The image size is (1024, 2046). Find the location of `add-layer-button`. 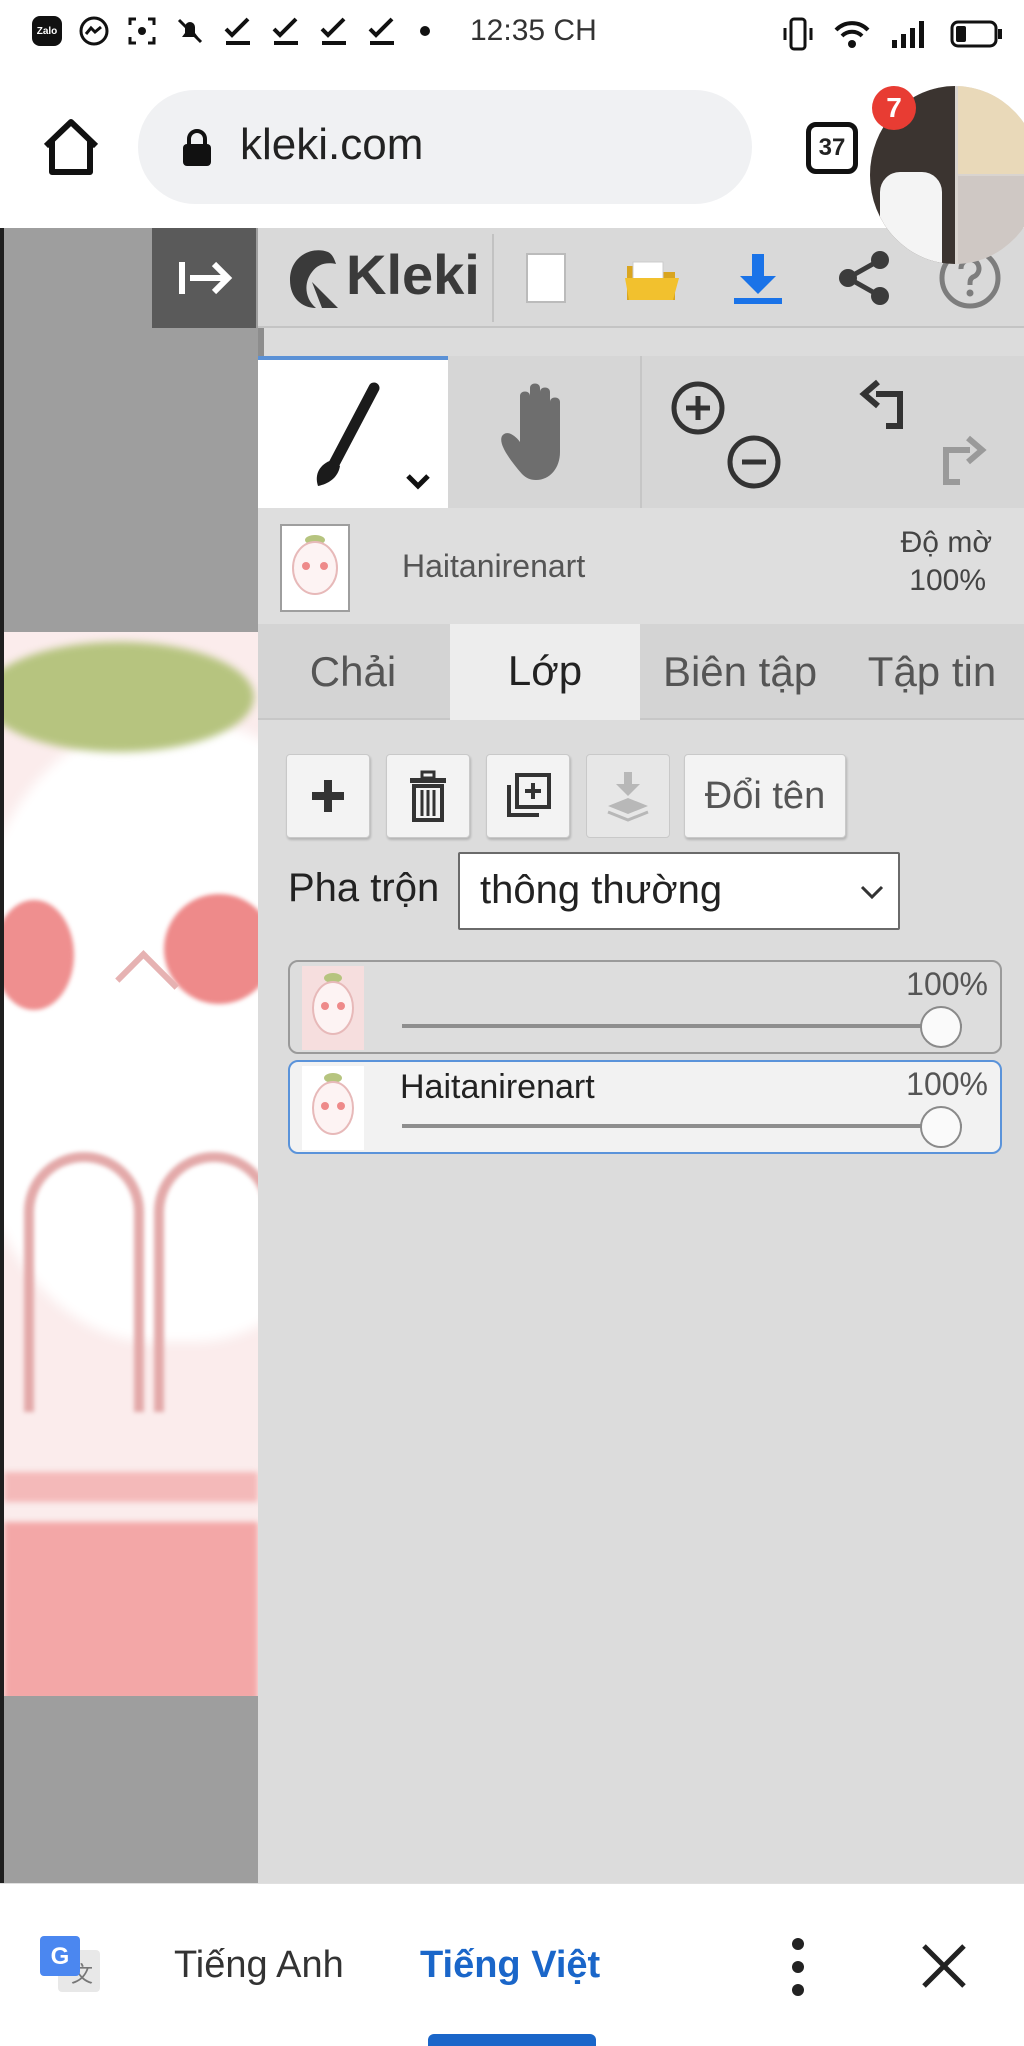

add-layer-button is located at coordinates (328, 796).